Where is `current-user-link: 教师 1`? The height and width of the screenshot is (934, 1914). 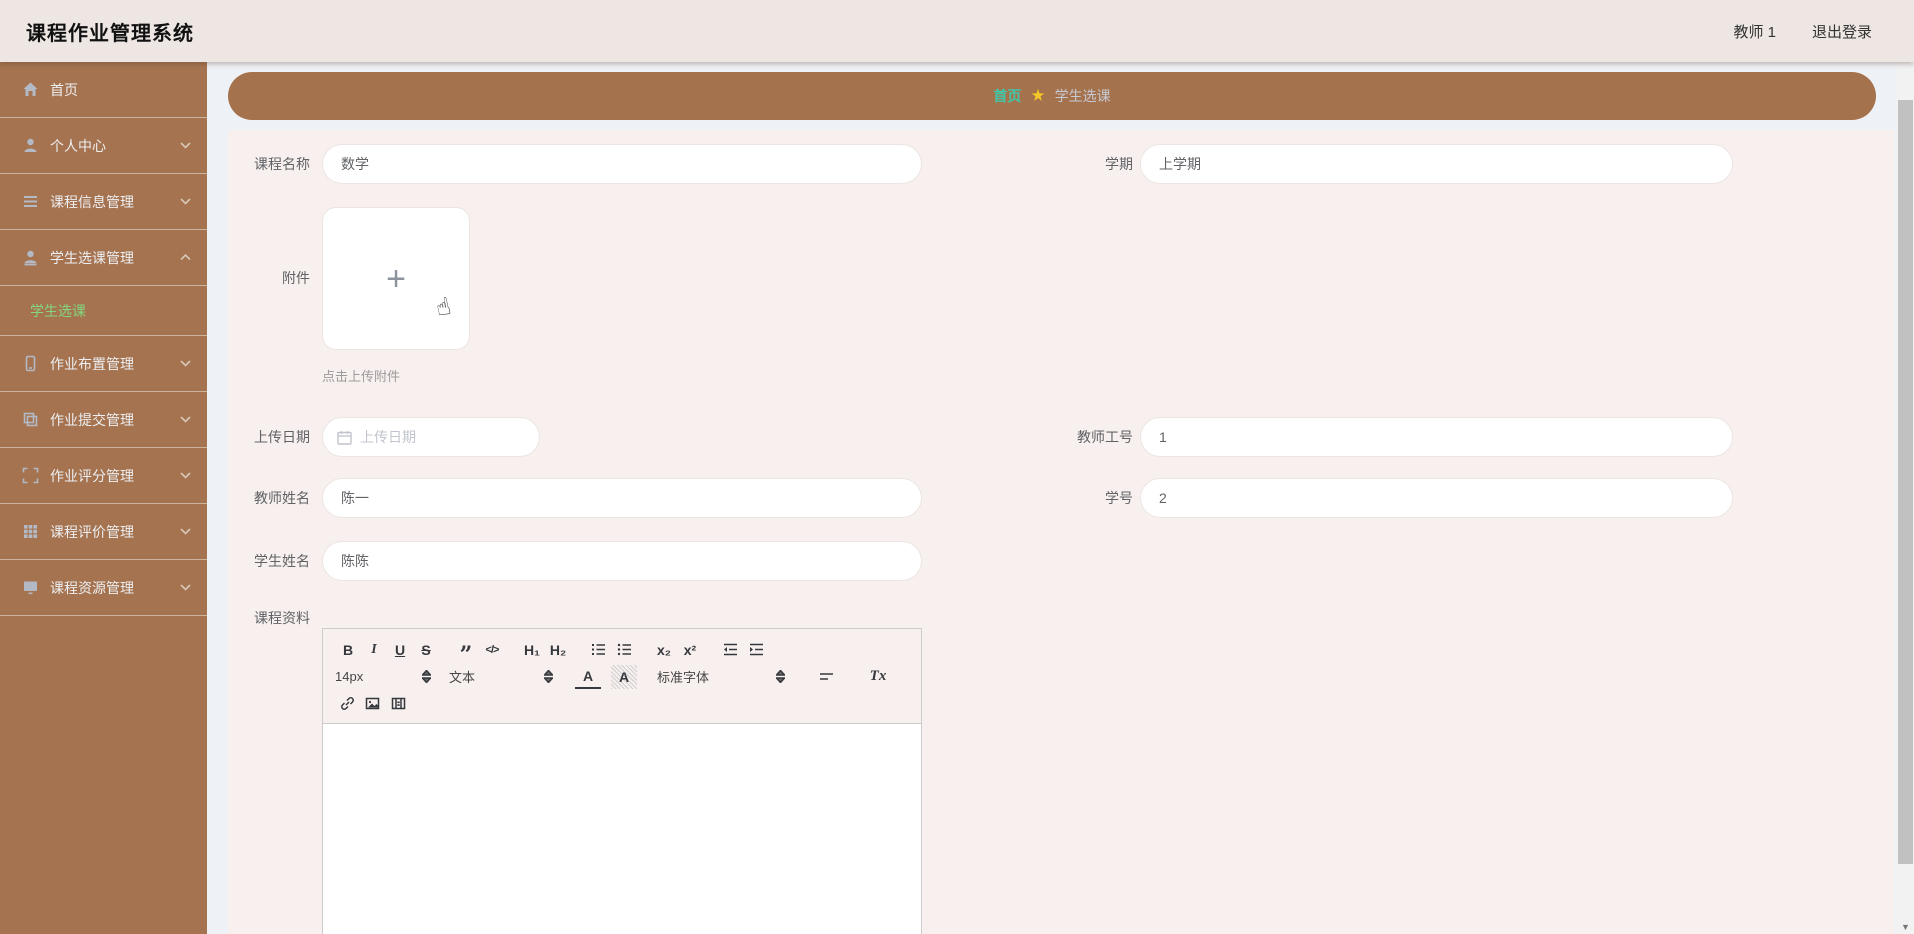
current-user-link: 教师 1 is located at coordinates (1754, 31).